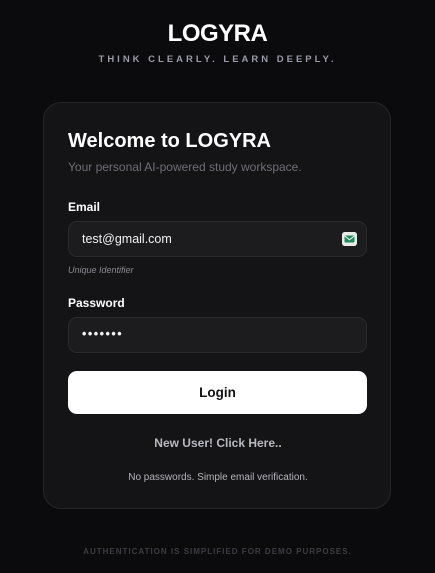 The image size is (435, 573). What do you see at coordinates (349, 239) in the screenshot?
I see `mail-icon` at bounding box center [349, 239].